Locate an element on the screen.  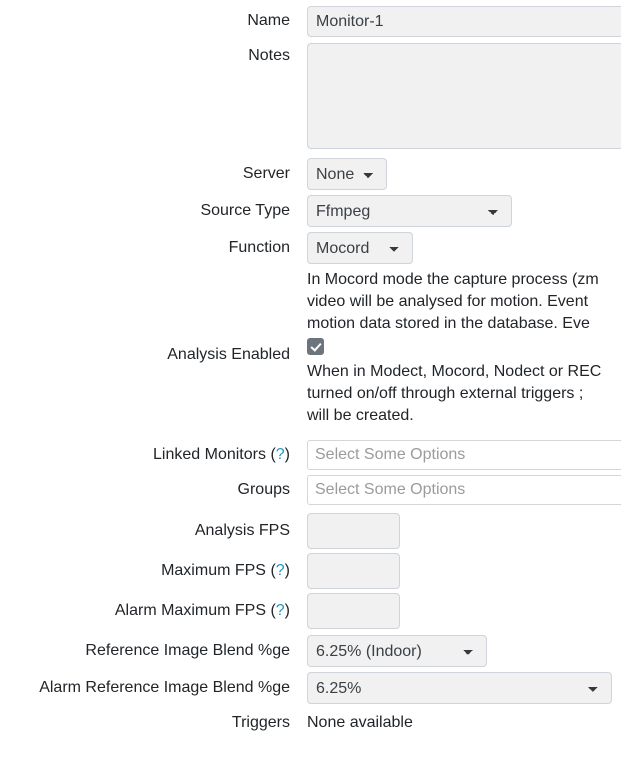
label-linked-monitors-text: Linked Monitors is located at coordinates (209, 454).